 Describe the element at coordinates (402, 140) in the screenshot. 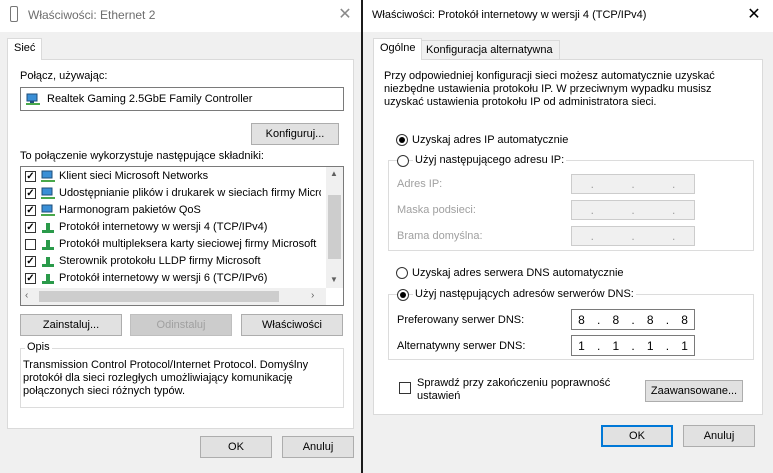

I see `ip-auto-radio` at that location.